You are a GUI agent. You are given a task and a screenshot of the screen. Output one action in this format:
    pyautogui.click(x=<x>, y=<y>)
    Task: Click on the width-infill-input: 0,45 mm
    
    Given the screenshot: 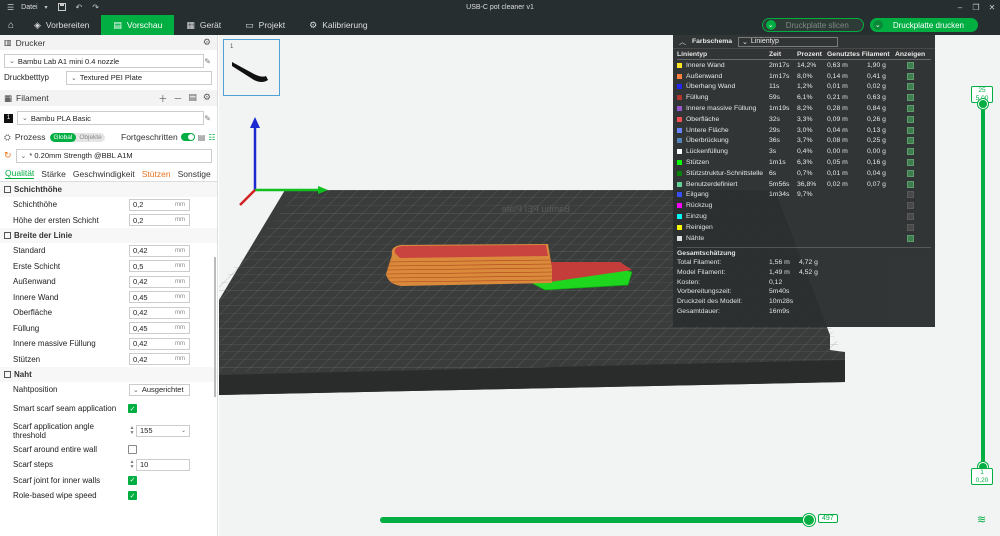 What is the action you would take?
    pyautogui.click(x=159, y=328)
    